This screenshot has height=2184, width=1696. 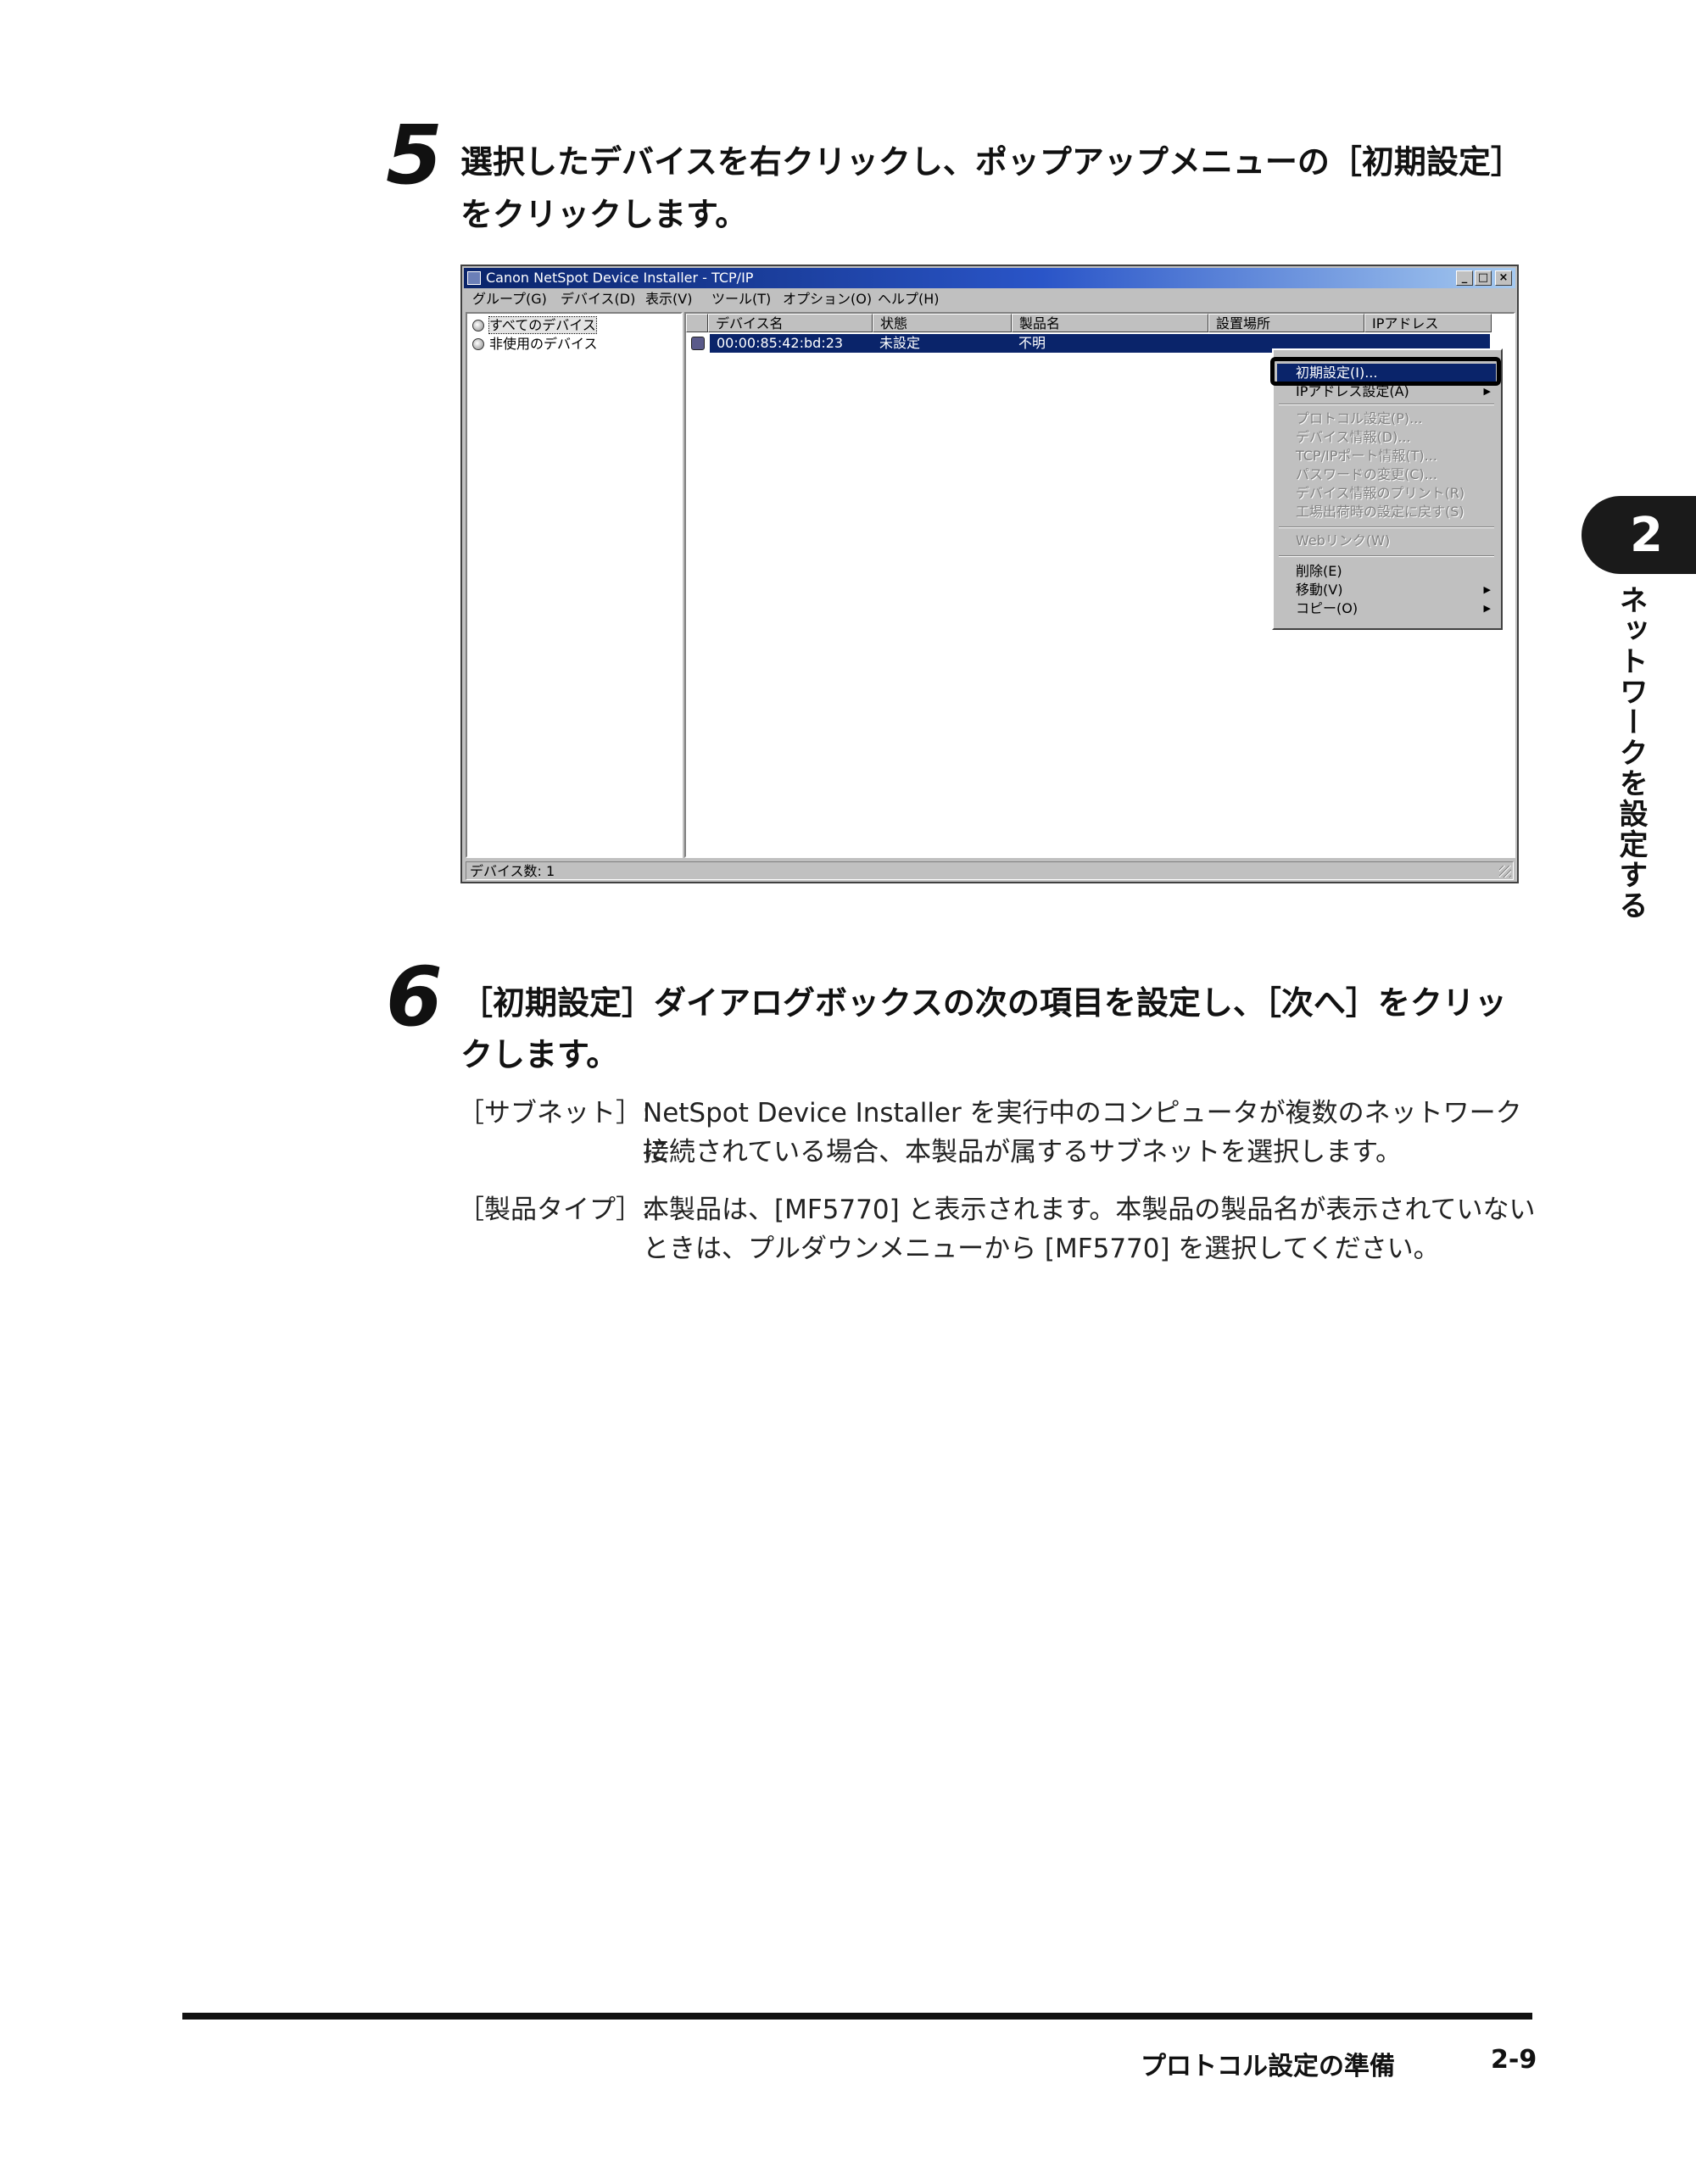 I want to click on tree-item-label: すべてのデバイス, so click(x=542, y=325).